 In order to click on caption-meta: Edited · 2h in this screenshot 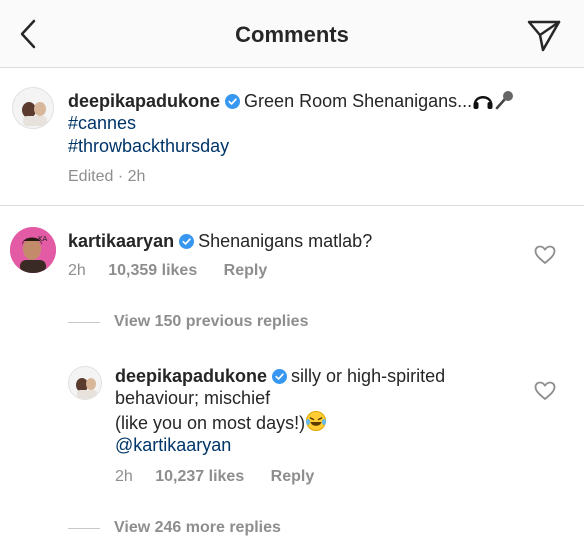, I will do `click(107, 176)`.